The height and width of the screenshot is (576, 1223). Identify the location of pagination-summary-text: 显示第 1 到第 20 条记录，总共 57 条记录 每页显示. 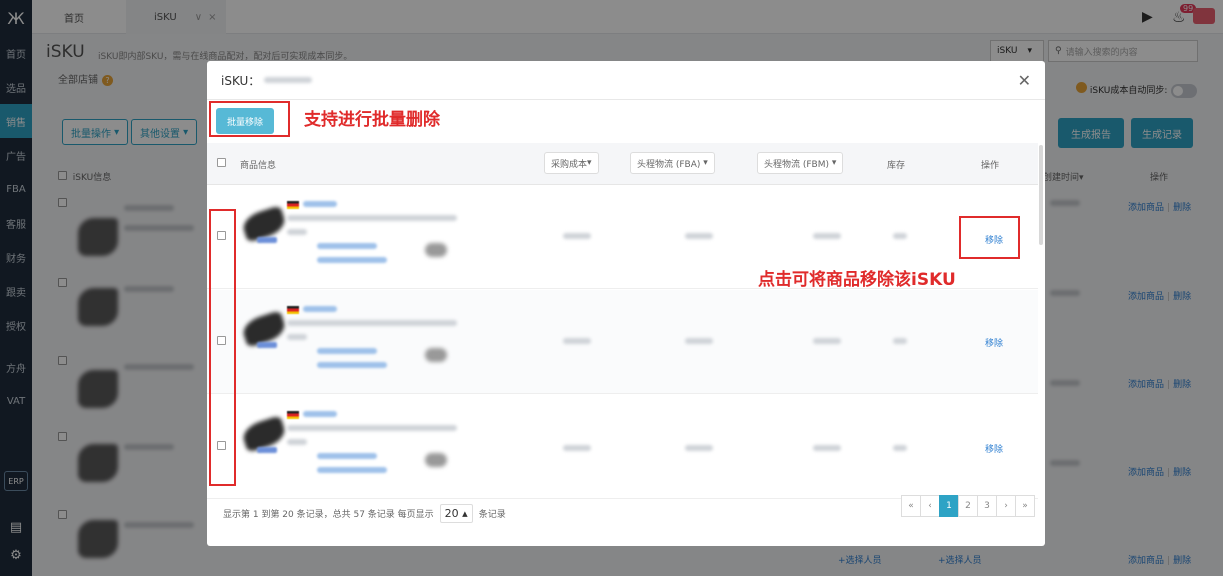
(328, 515).